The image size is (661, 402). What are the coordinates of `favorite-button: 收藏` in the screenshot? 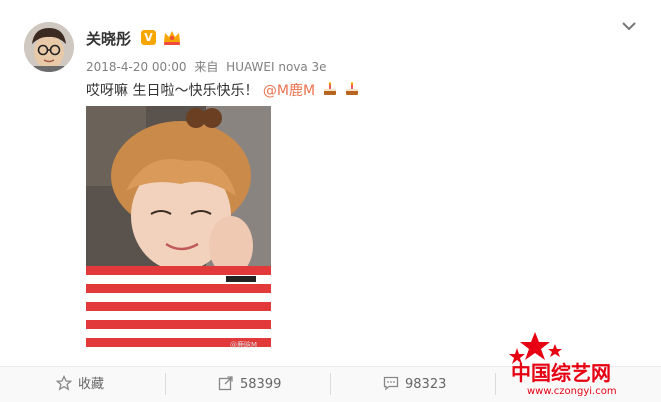 It's located at (80, 384).